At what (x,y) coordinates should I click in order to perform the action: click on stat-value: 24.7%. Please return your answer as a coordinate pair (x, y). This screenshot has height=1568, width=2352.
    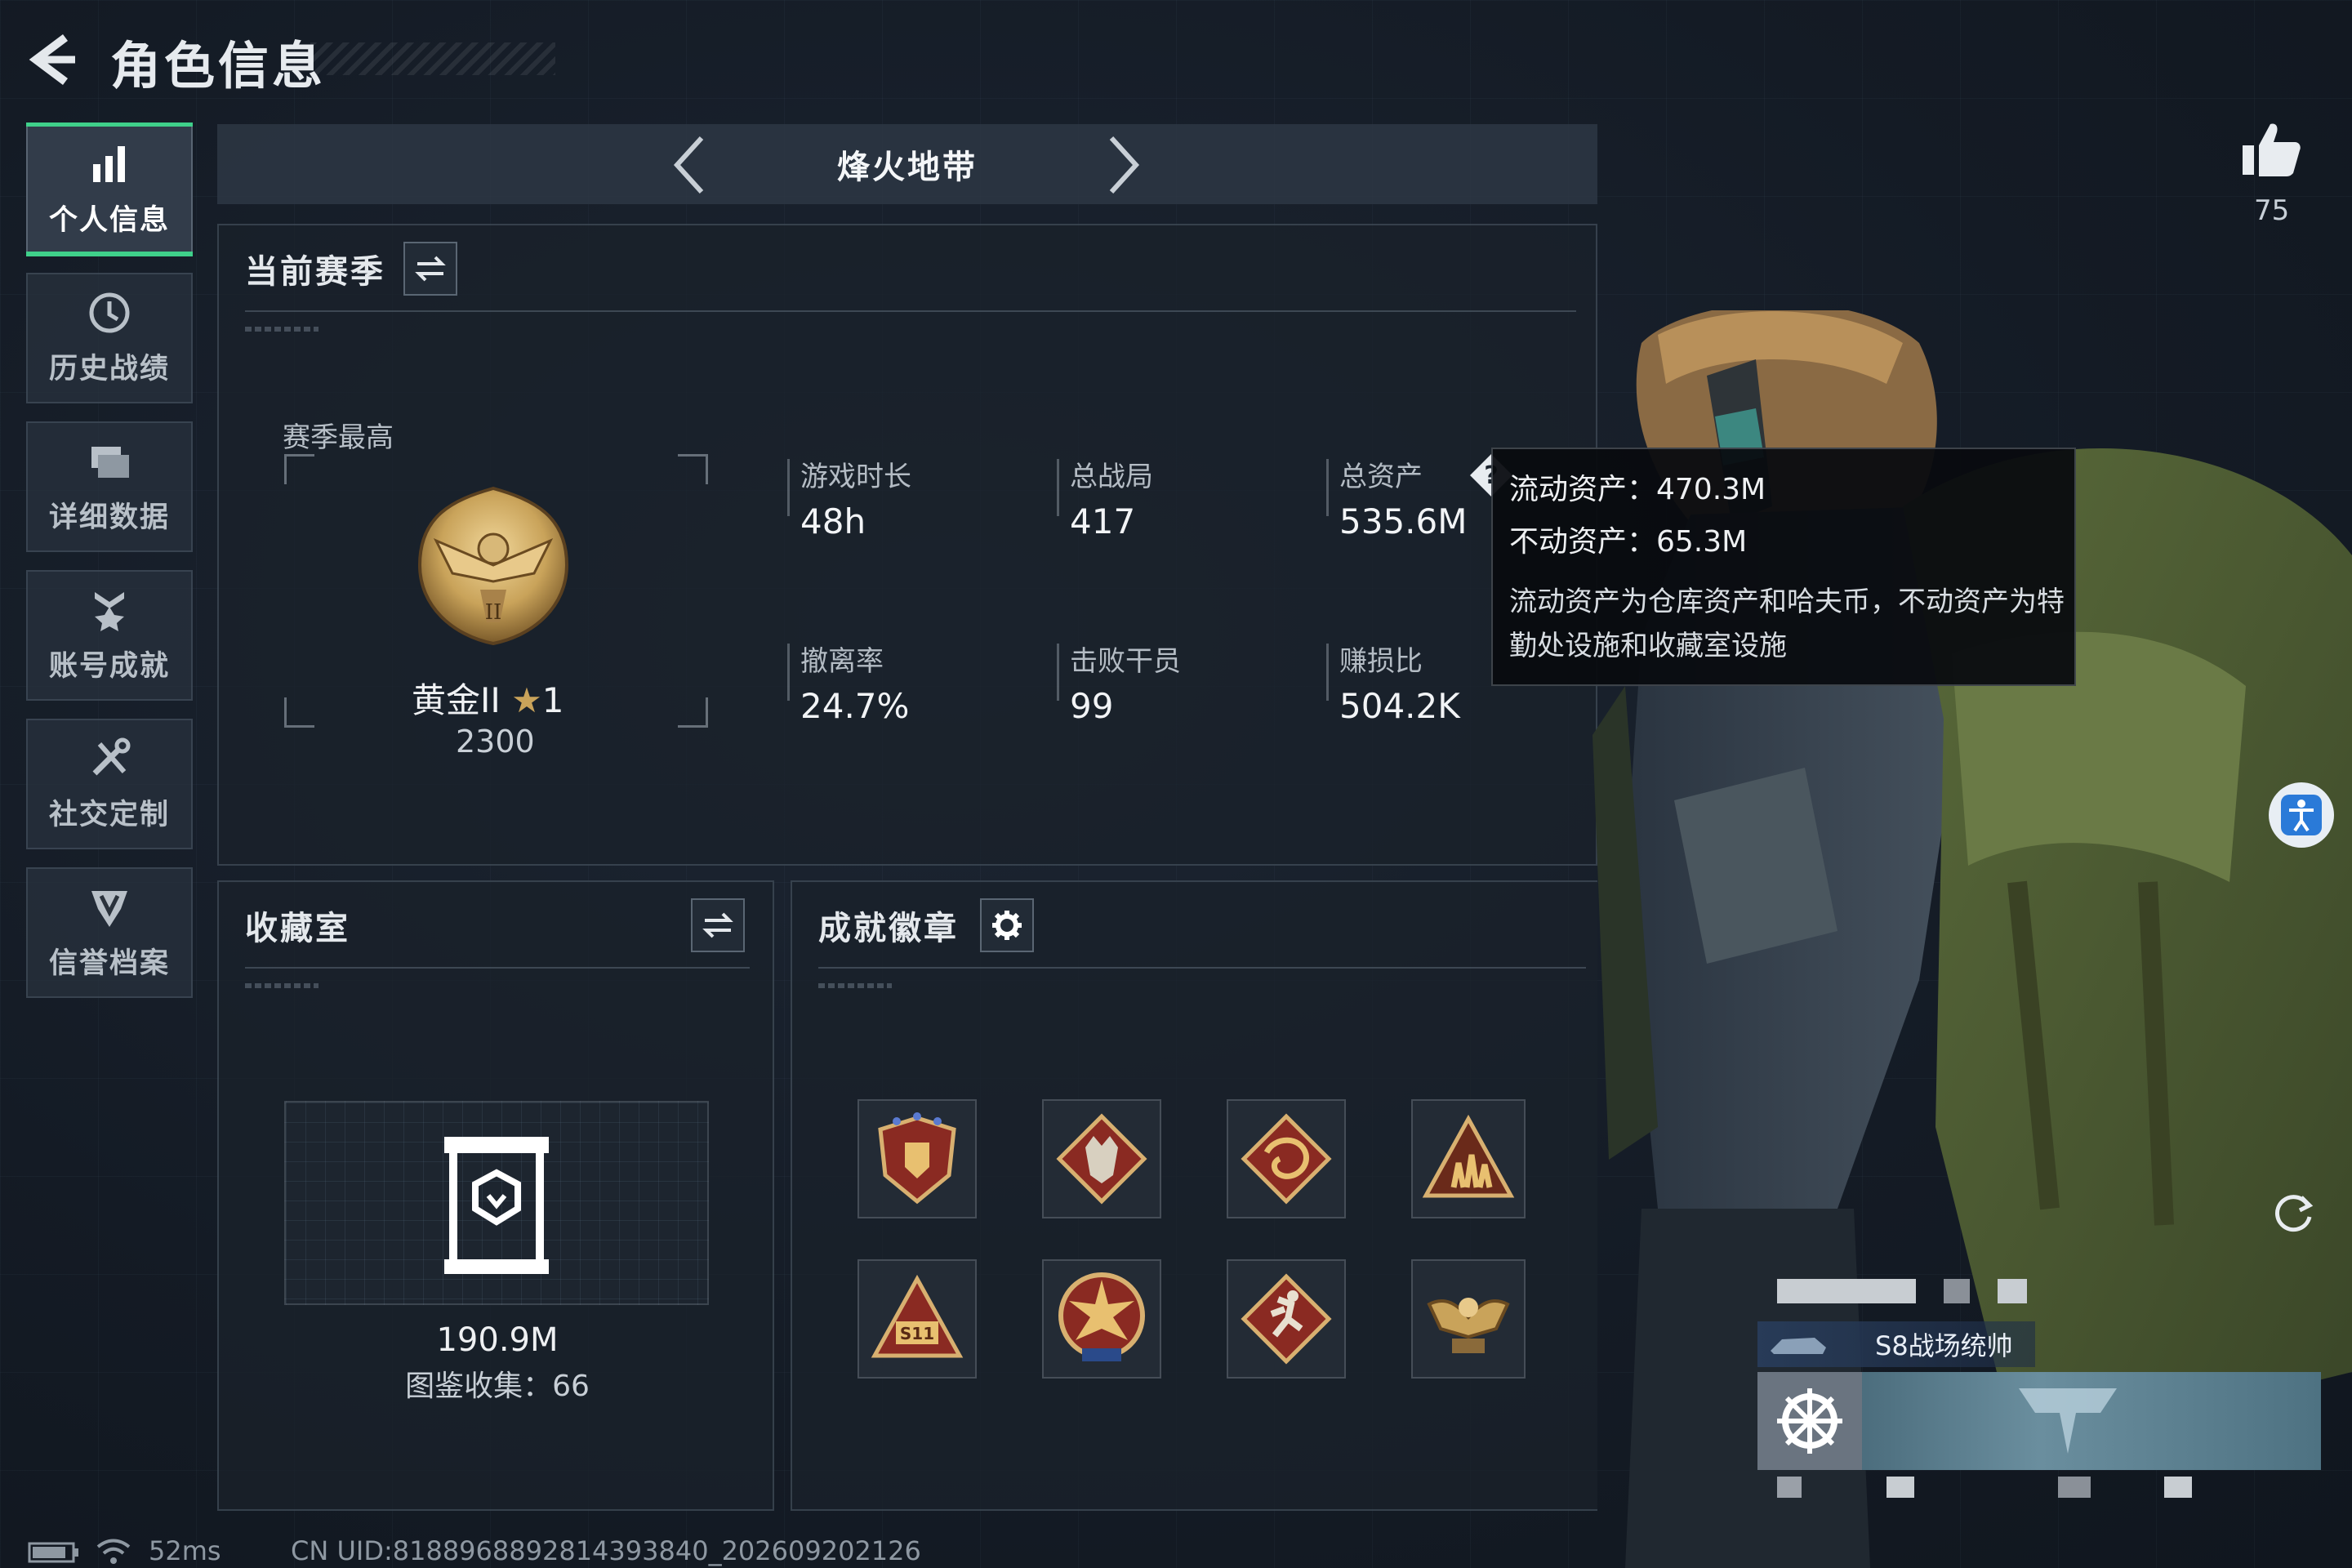
    Looking at the image, I should click on (855, 706).